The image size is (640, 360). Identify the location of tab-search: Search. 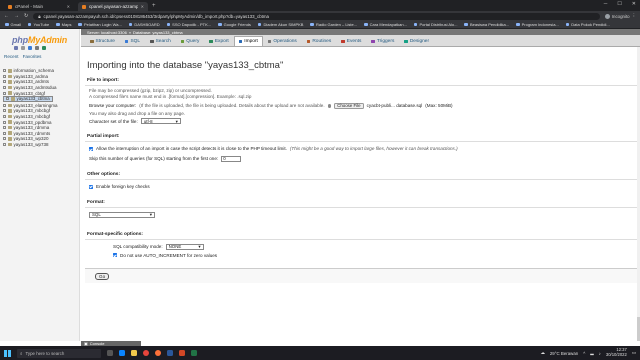
(160, 41).